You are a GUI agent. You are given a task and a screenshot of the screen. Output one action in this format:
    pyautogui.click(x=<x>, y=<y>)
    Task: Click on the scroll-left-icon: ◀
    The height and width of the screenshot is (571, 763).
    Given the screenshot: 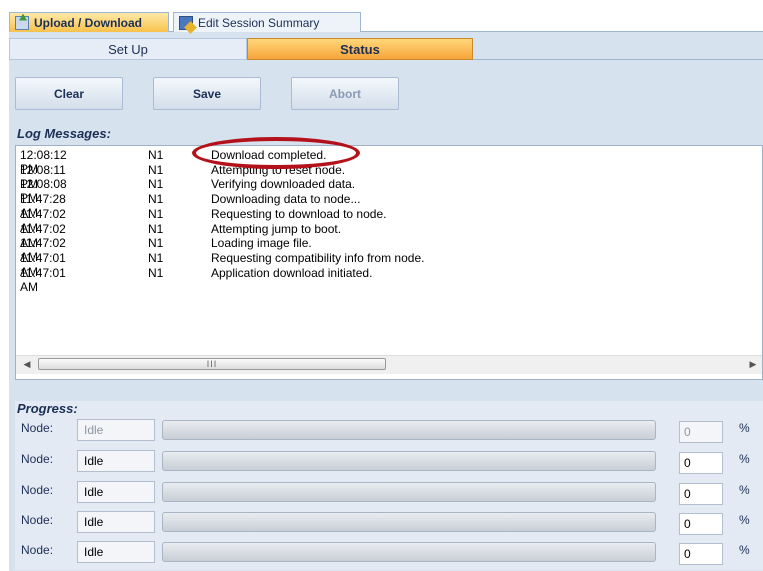 What is the action you would take?
    pyautogui.click(x=27, y=364)
    